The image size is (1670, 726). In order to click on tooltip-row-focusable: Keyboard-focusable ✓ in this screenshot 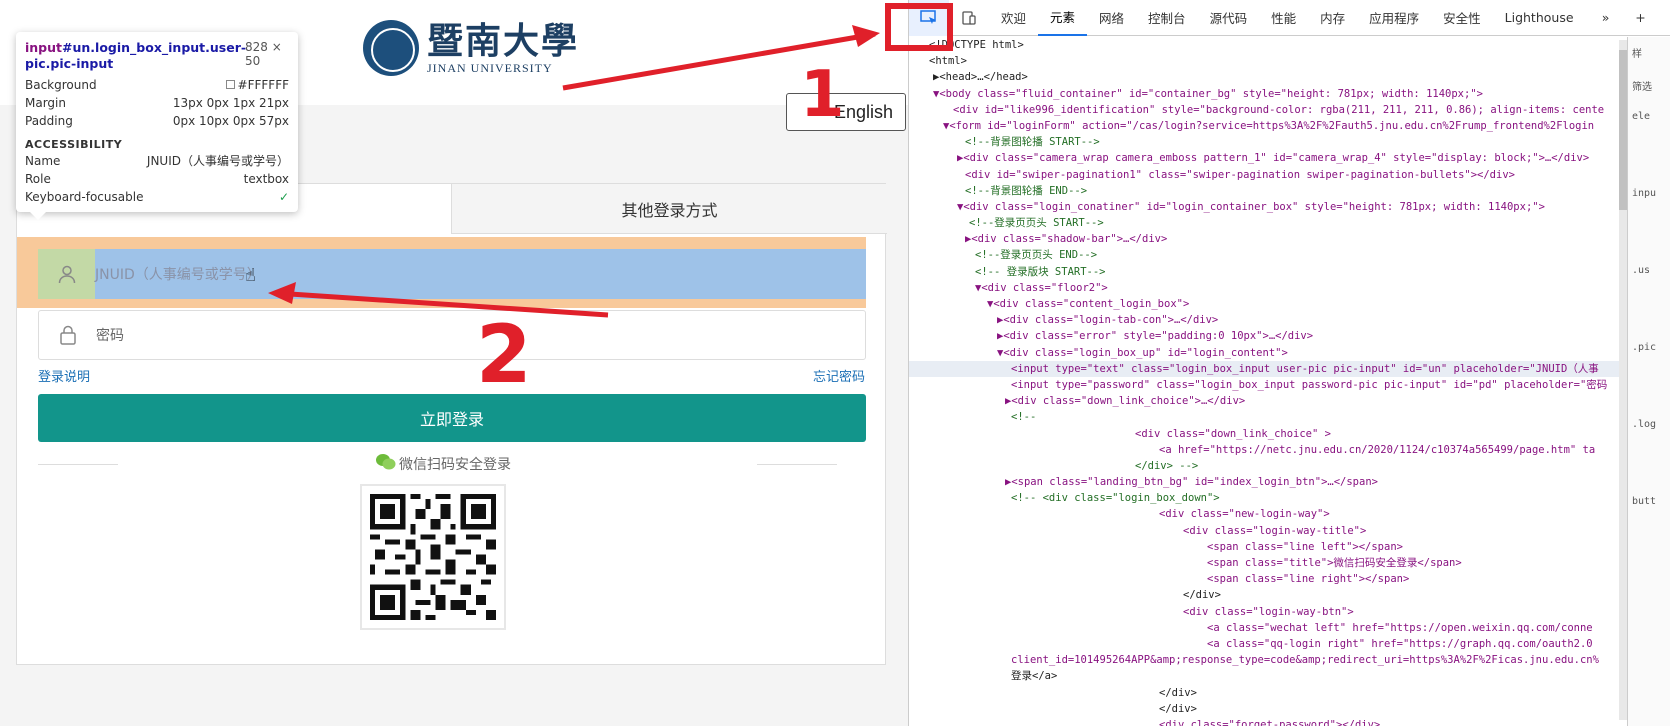, I will do `click(157, 197)`.